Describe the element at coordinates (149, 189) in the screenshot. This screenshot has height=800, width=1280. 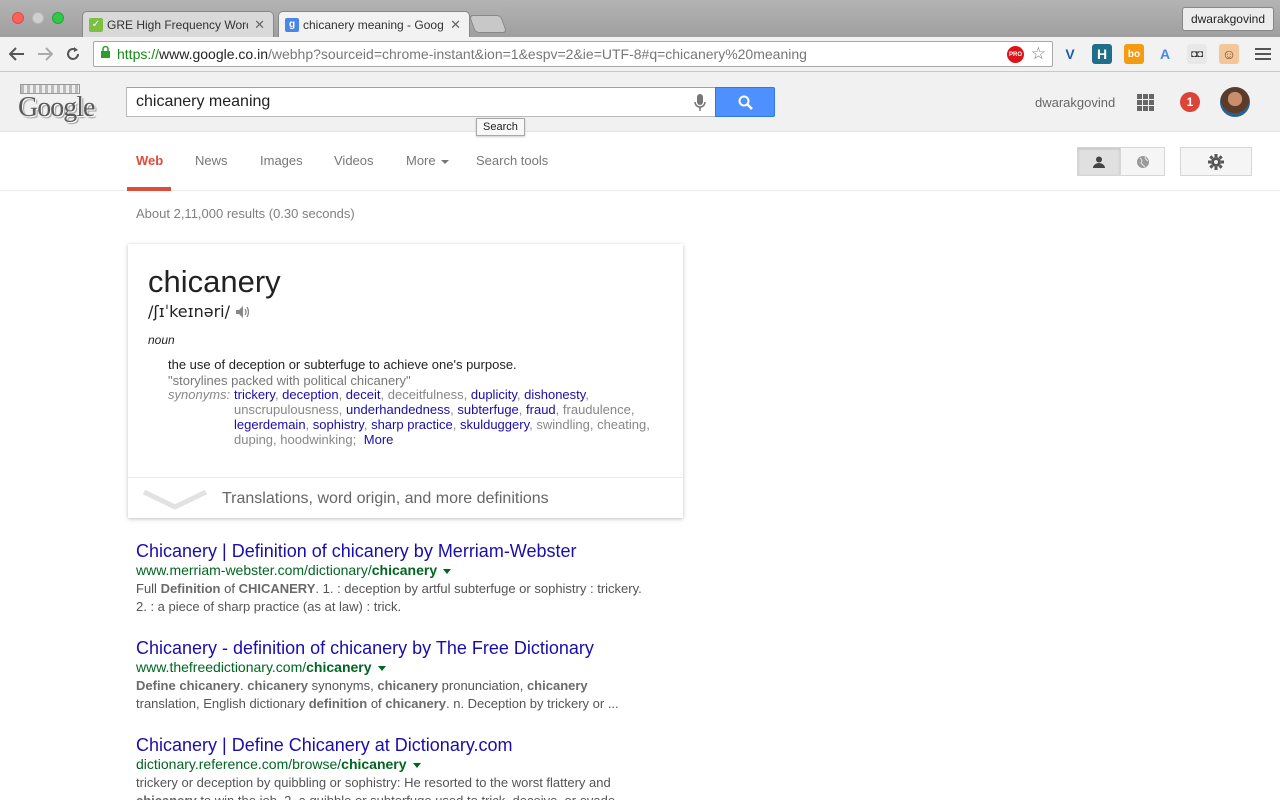
I see `active-tab-indicator` at that location.